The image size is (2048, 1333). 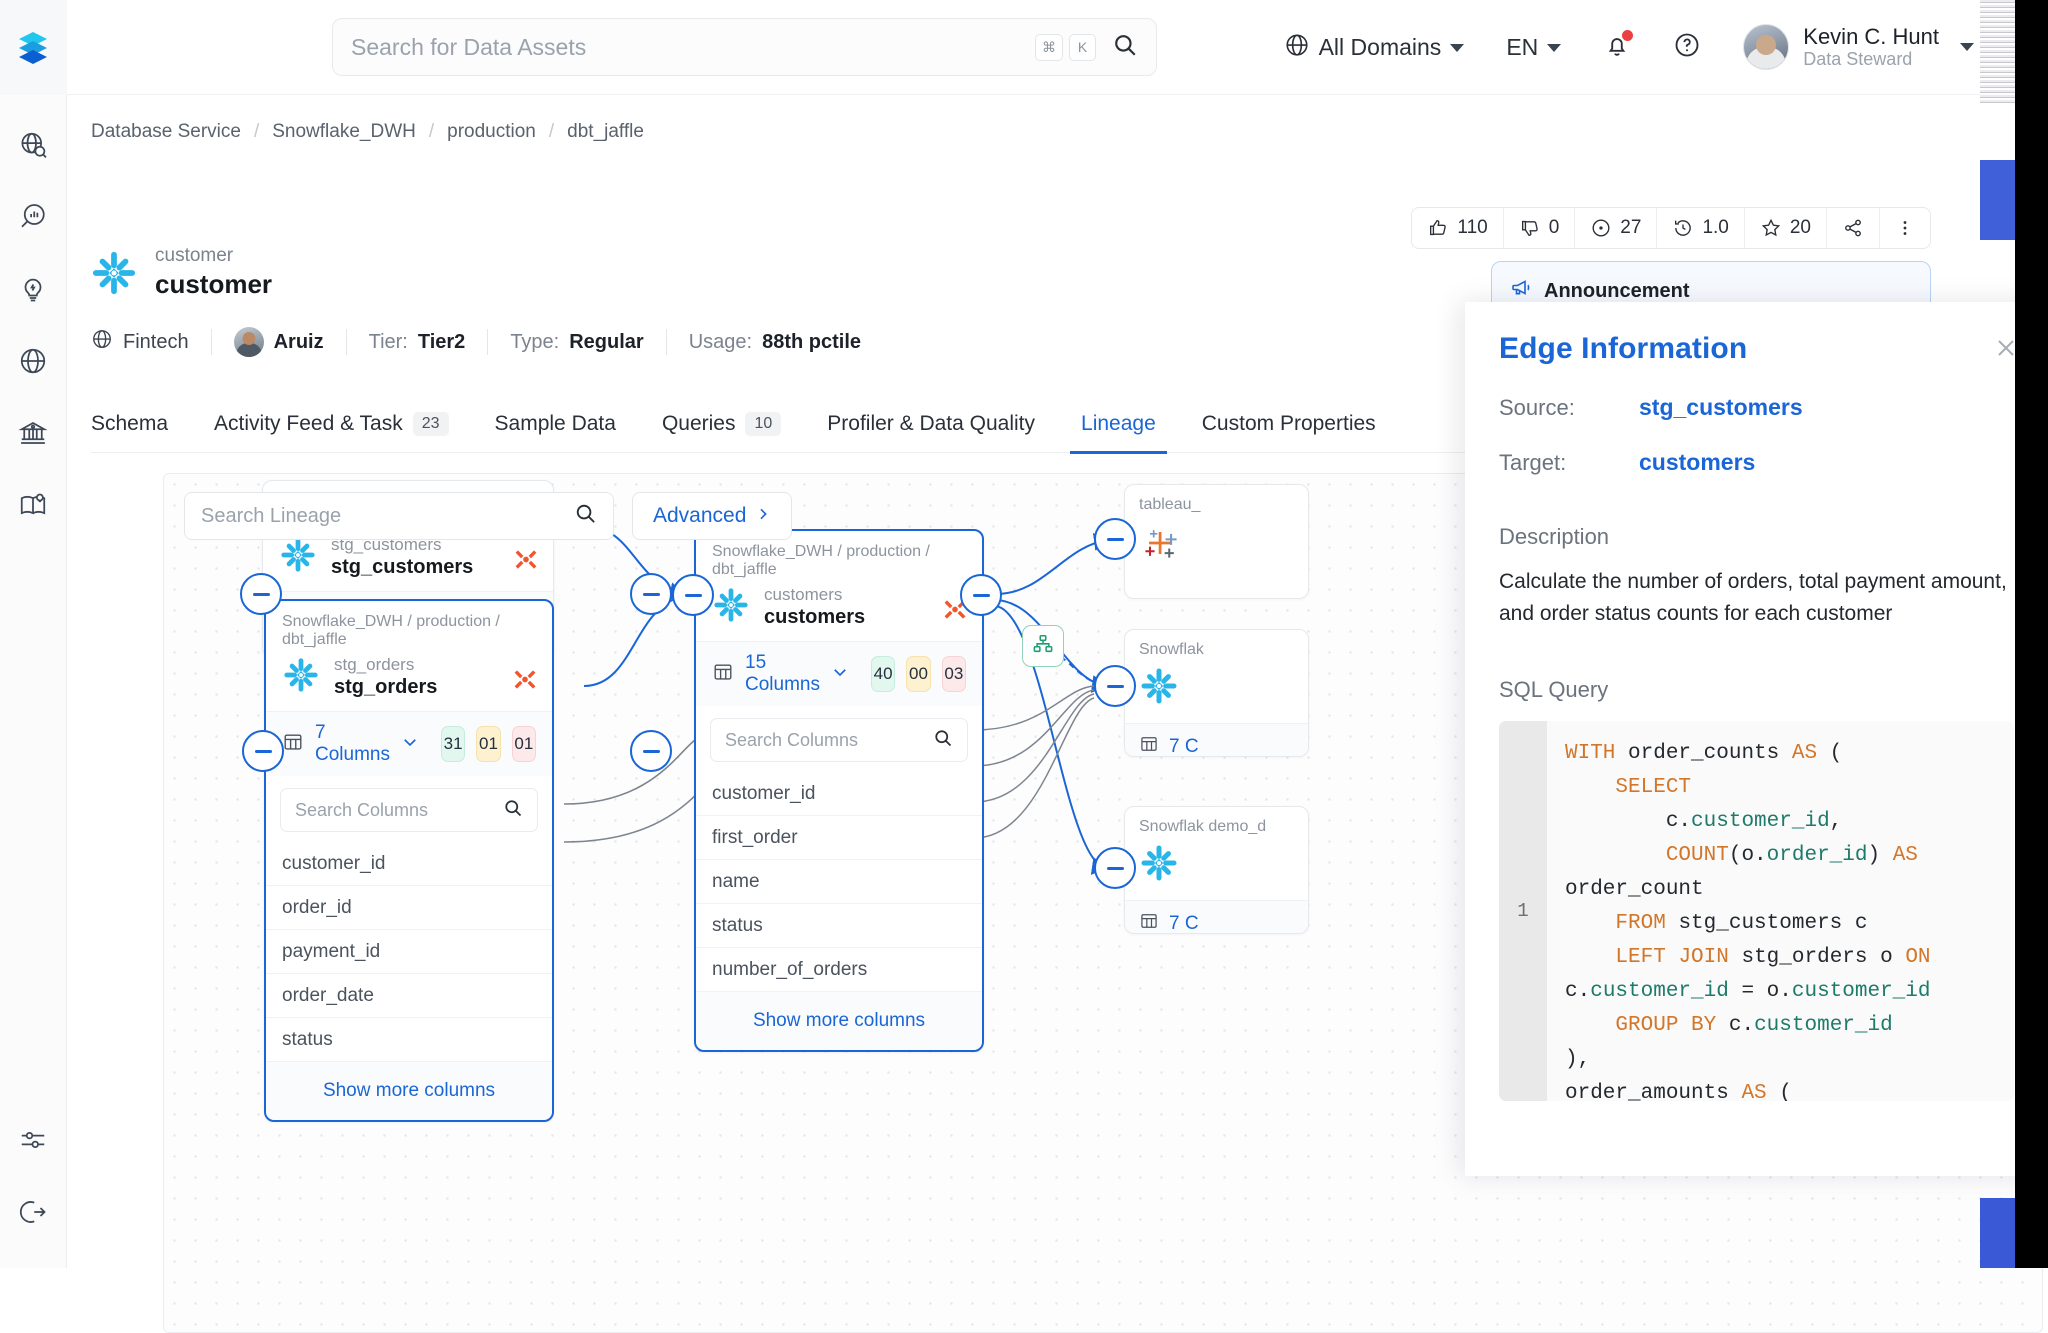 What do you see at coordinates (1374, 48) in the screenshot?
I see `domain-selector: All Domains` at bounding box center [1374, 48].